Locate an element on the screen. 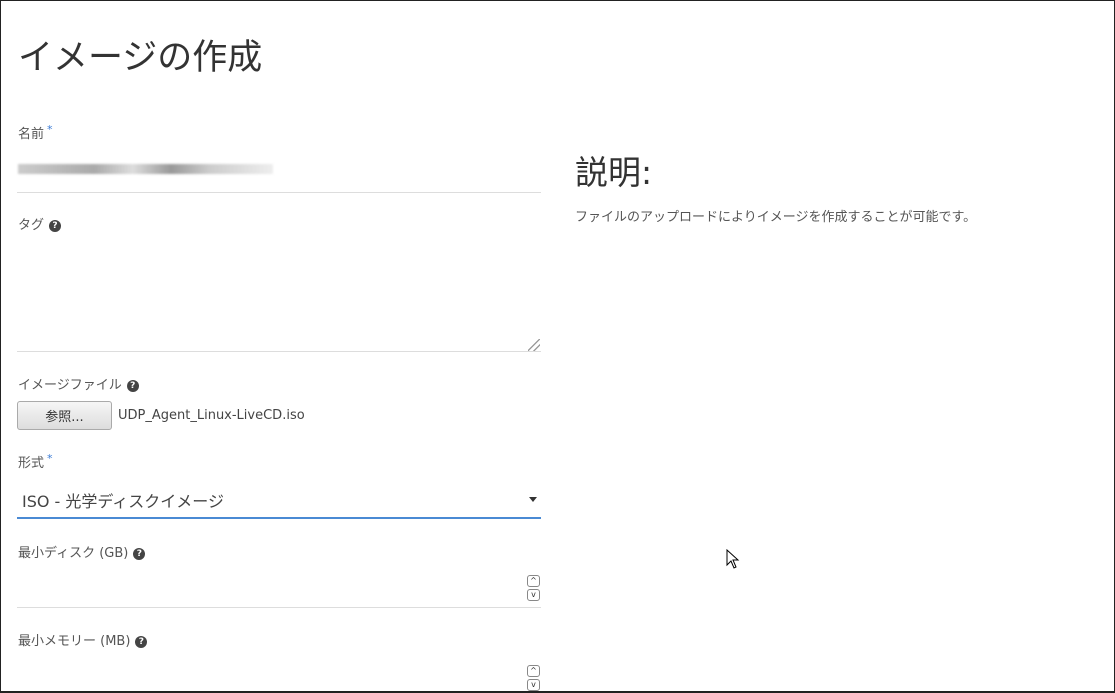  format-label: 形式 * is located at coordinates (35, 461).